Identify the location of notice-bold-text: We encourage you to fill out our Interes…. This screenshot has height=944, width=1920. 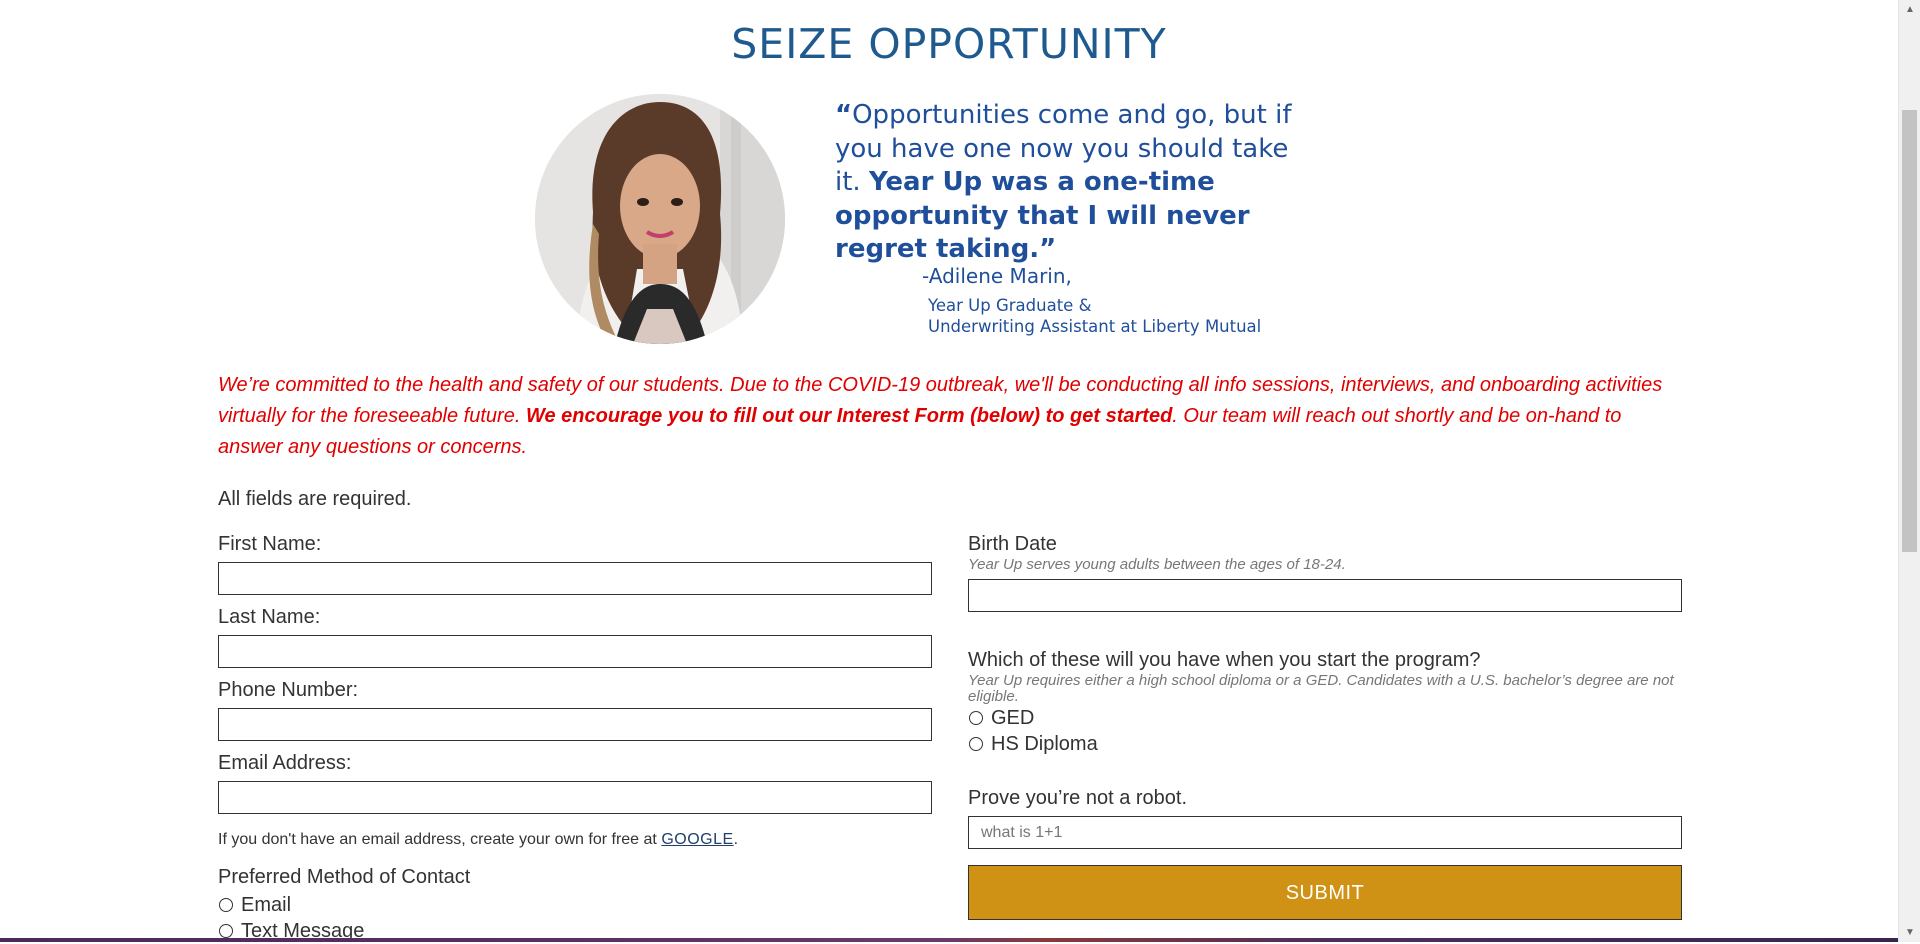
(849, 416).